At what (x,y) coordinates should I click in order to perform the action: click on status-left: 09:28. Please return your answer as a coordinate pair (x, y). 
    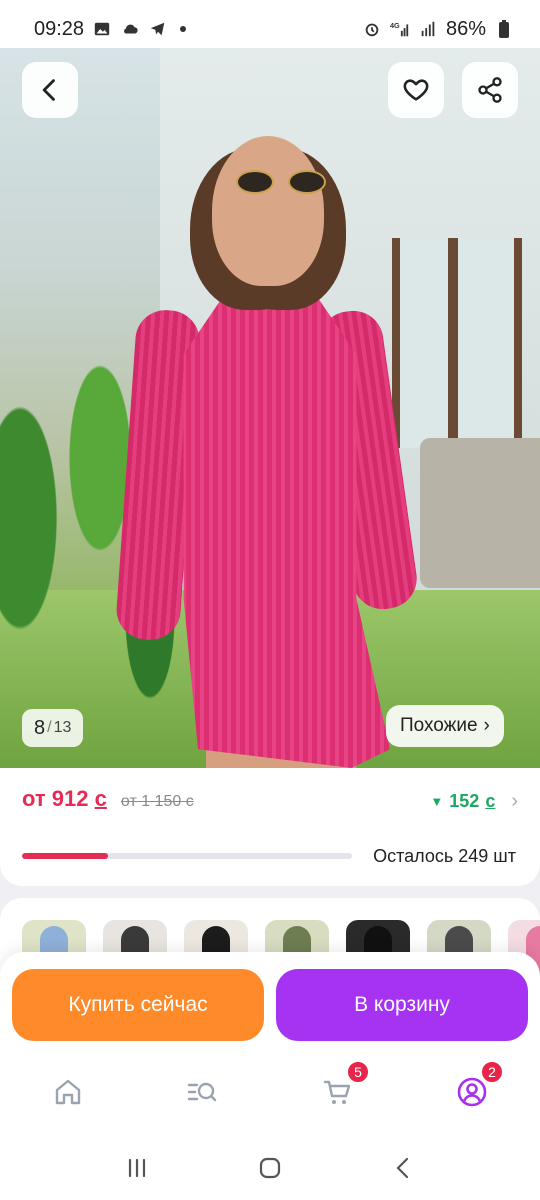
    Looking at the image, I should click on (110, 29).